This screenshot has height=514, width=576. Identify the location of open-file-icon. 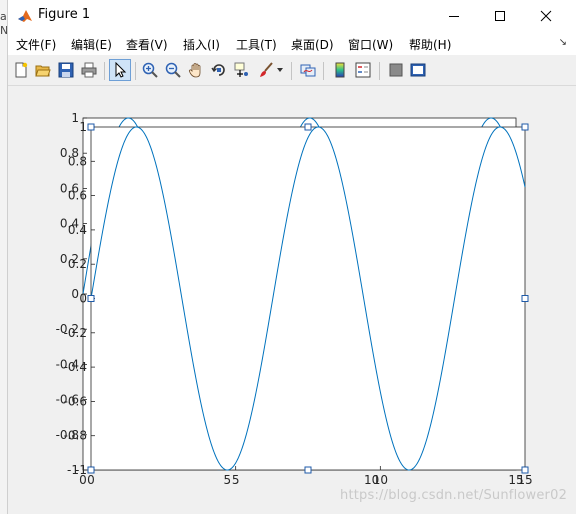
(43, 71).